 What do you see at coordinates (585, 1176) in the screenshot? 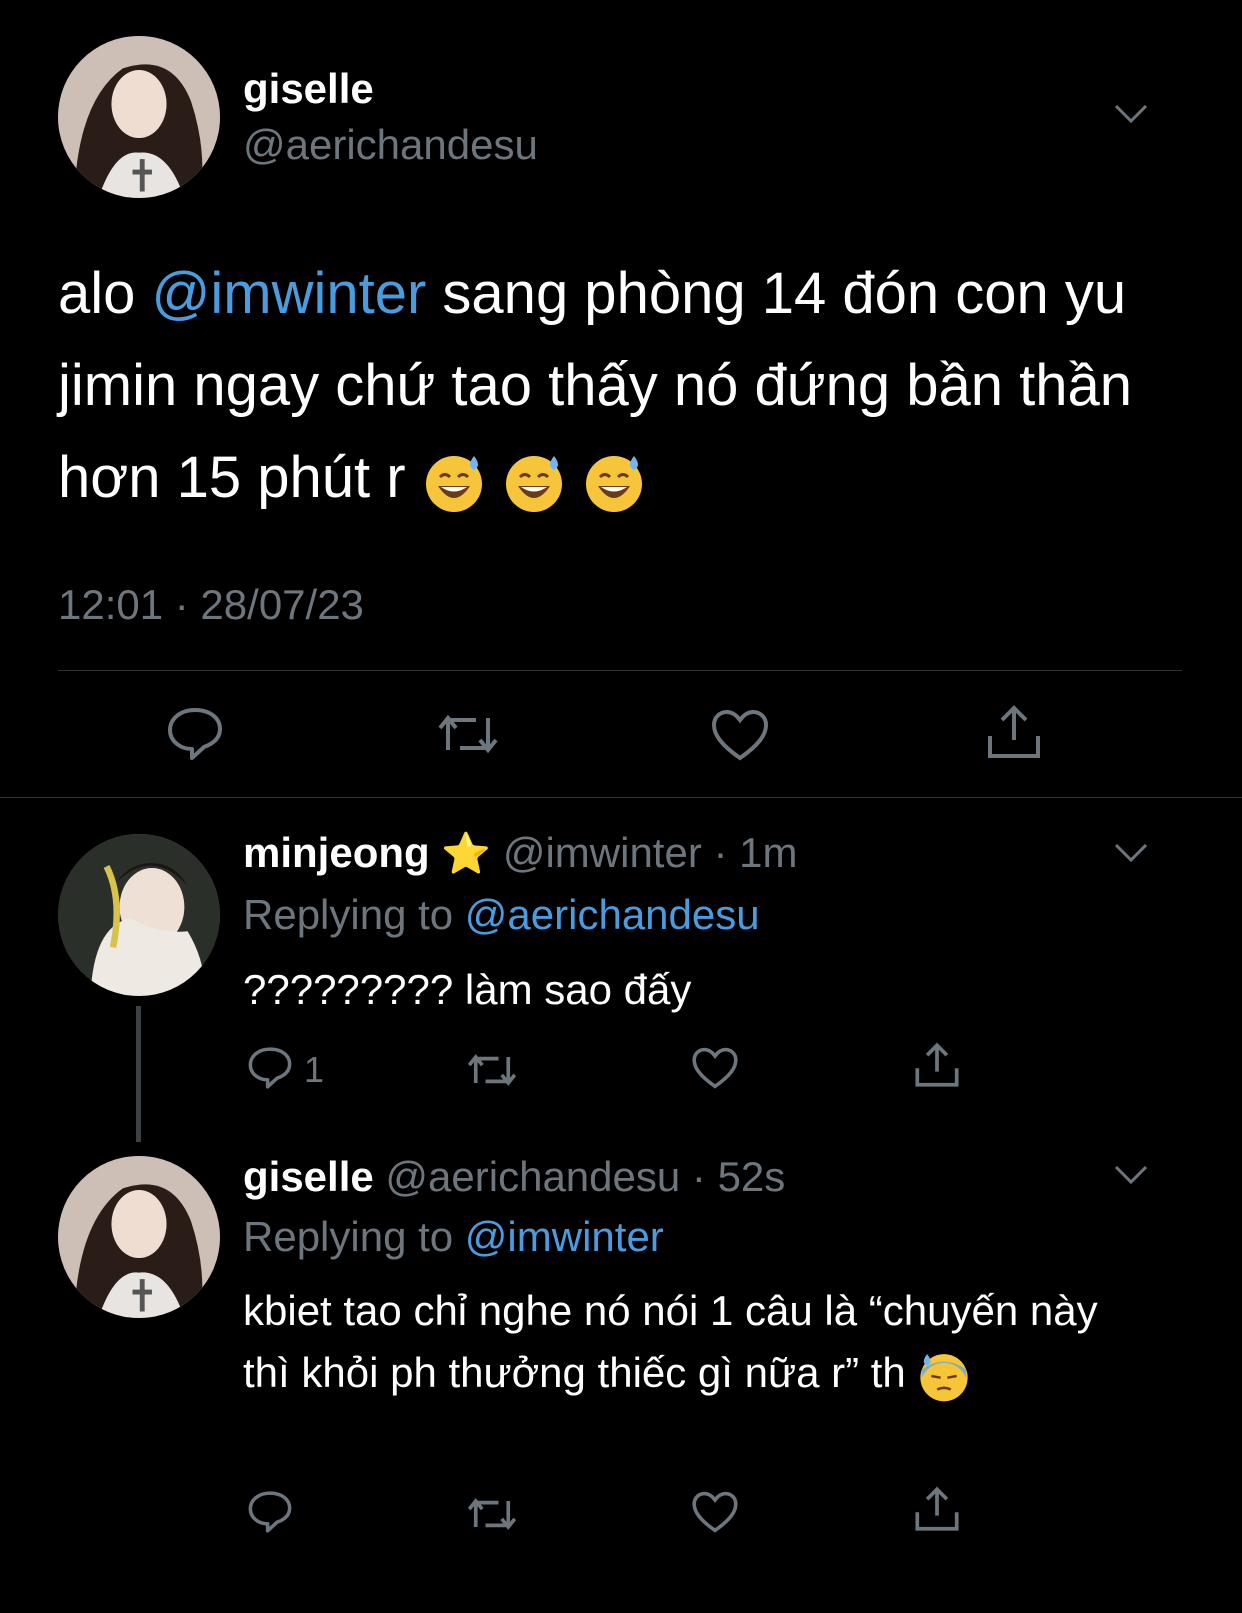
I see `author-handle-time: @aerichandesu · 52s` at bounding box center [585, 1176].